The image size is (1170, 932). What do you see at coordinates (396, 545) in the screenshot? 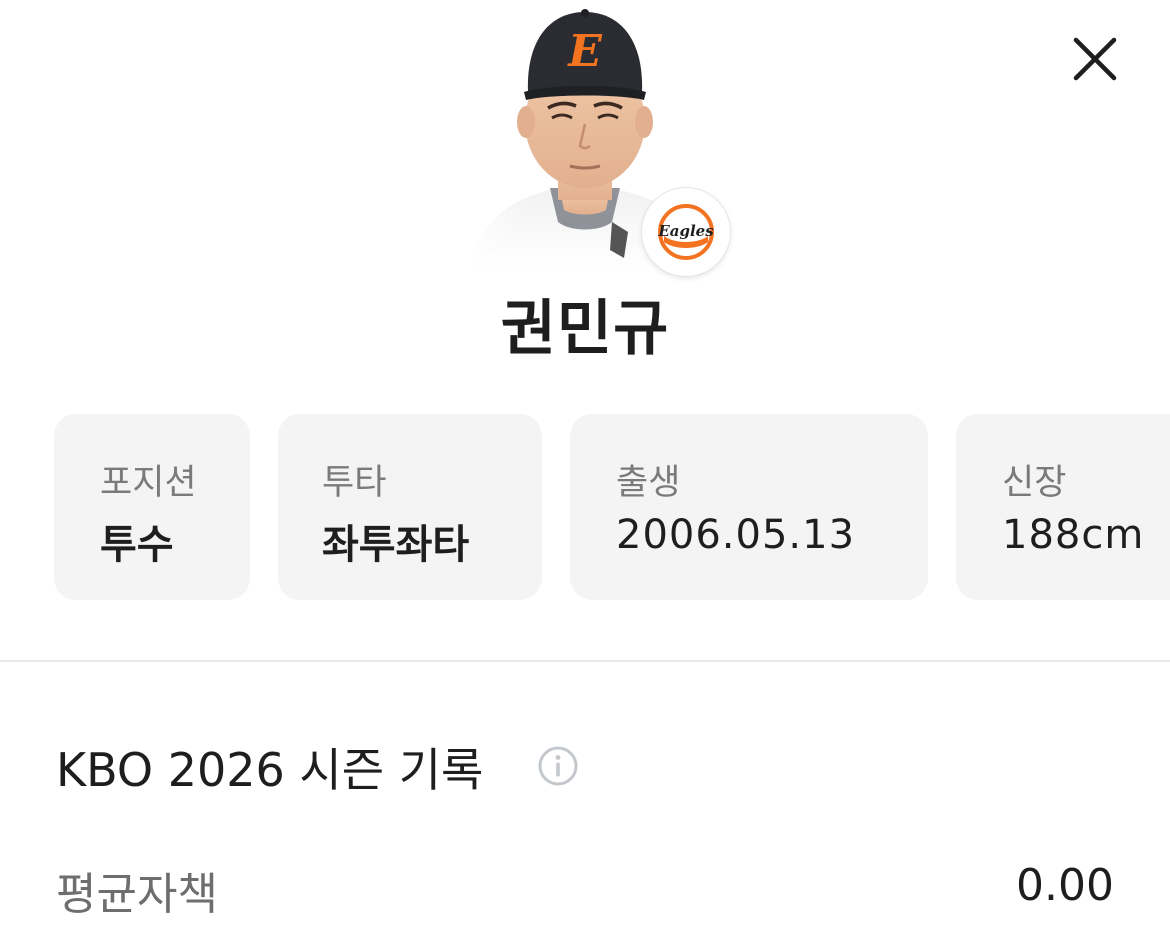
I see `info-value: 좌투좌타` at bounding box center [396, 545].